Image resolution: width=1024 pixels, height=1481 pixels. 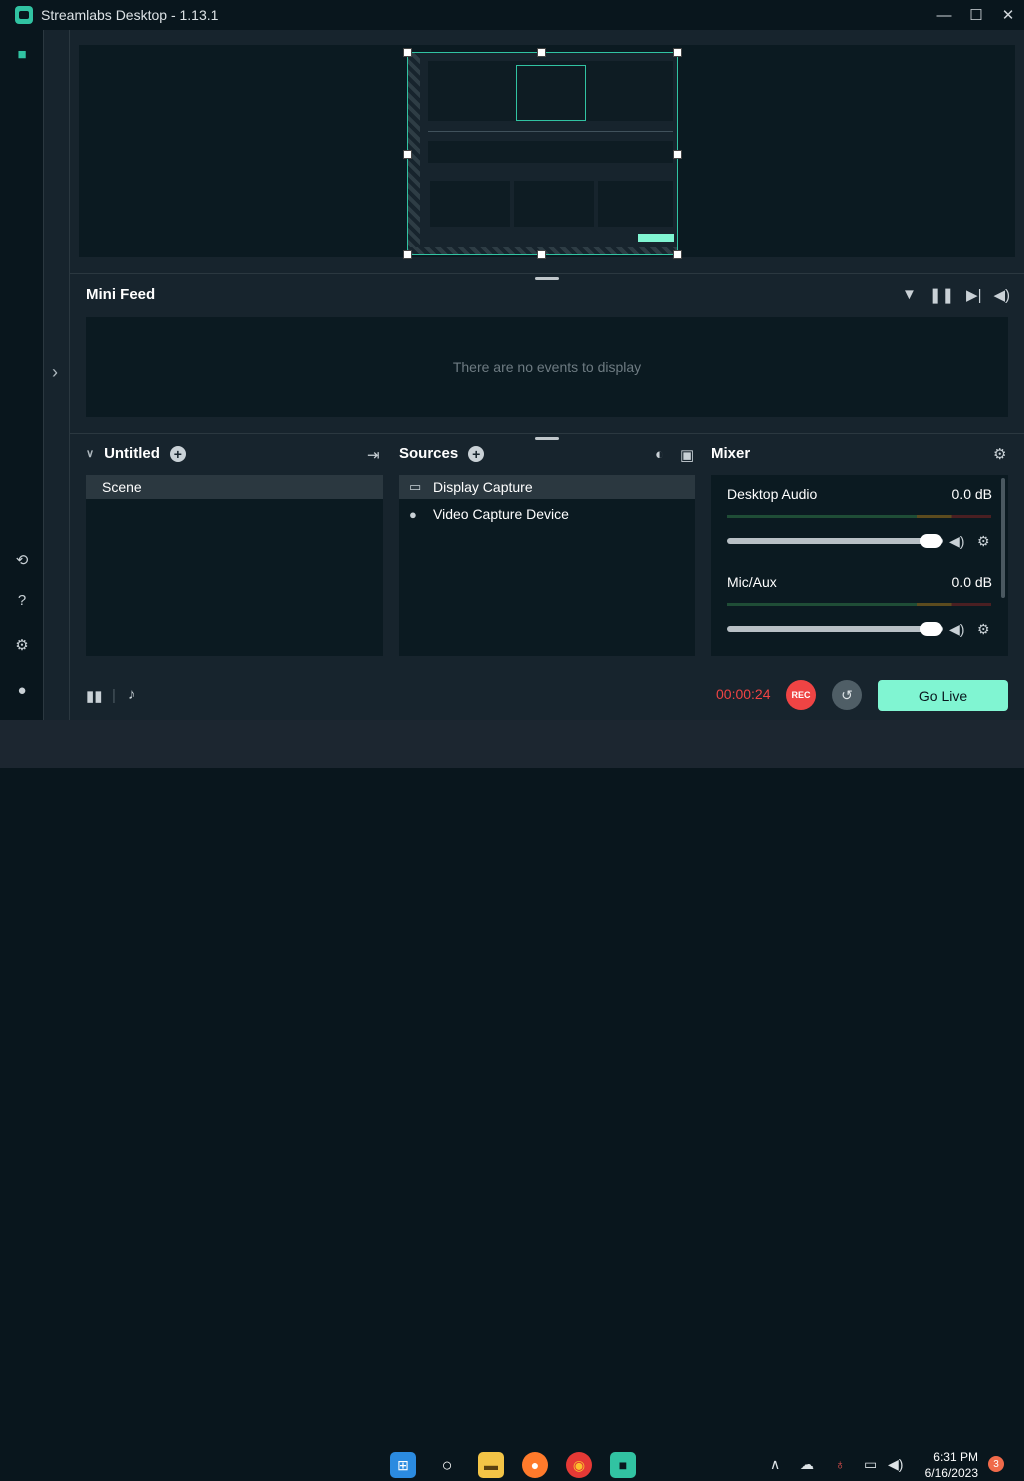 What do you see at coordinates (944, 15) in the screenshot?
I see `minimize-button: —` at bounding box center [944, 15].